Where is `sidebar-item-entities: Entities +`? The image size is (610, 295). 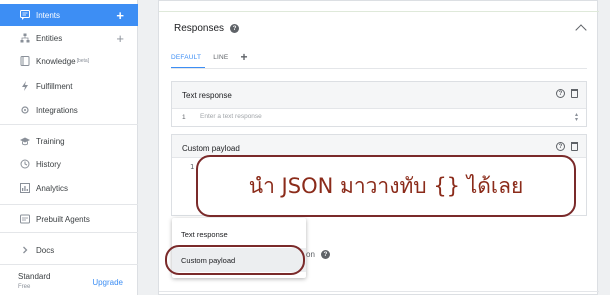
sidebar-item-entities: Entities + is located at coordinates (69, 38).